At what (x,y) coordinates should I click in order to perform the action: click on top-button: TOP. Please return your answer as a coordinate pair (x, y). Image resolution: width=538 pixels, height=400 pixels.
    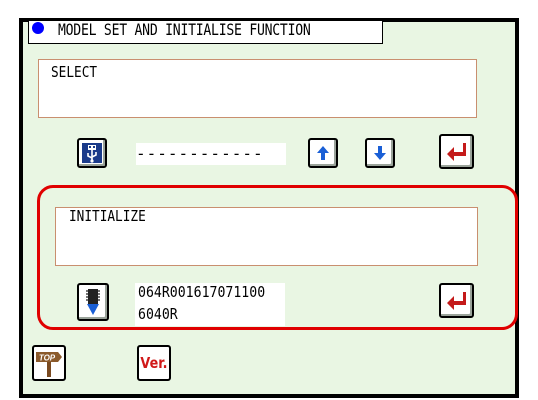
    Looking at the image, I should click on (49, 363).